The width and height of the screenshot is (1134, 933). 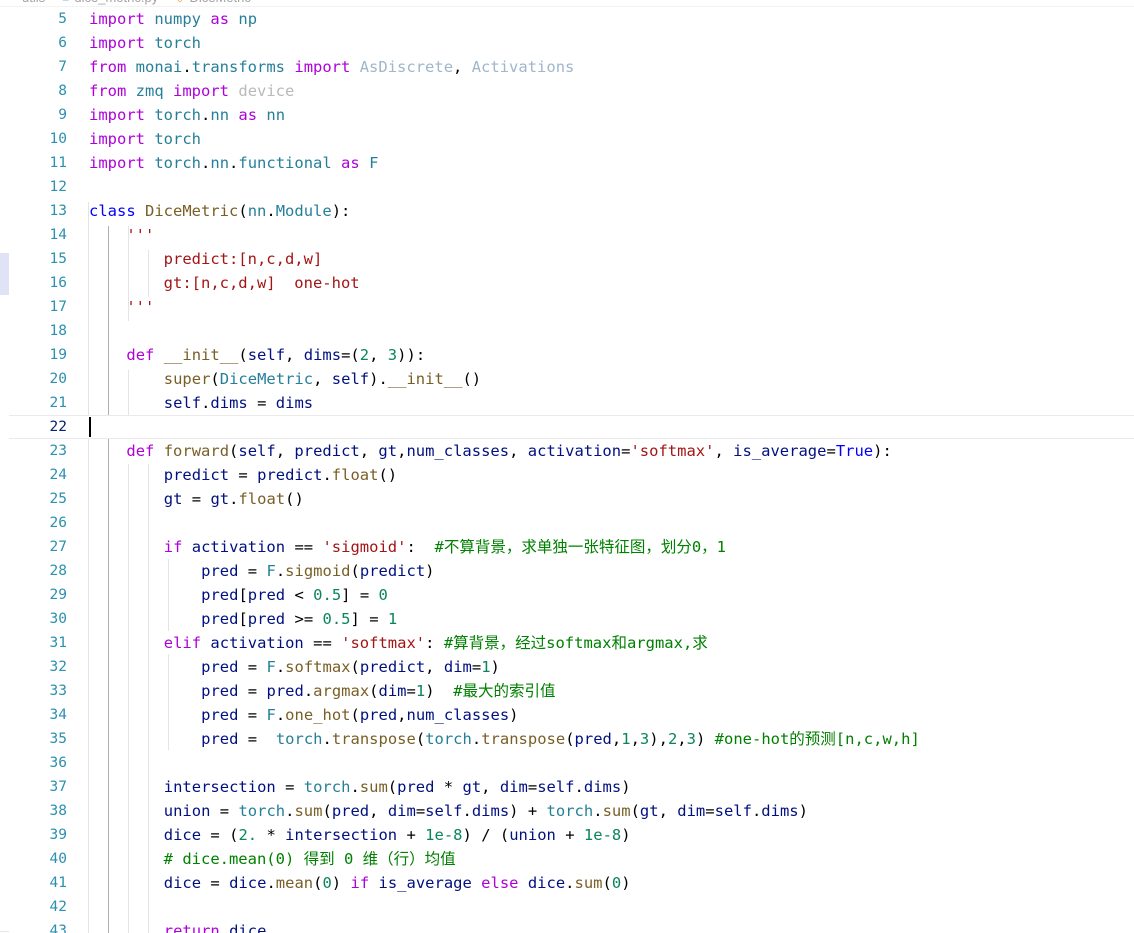 What do you see at coordinates (571, 403) in the screenshot?
I see `code-line: 21 self.dims = dims` at bounding box center [571, 403].